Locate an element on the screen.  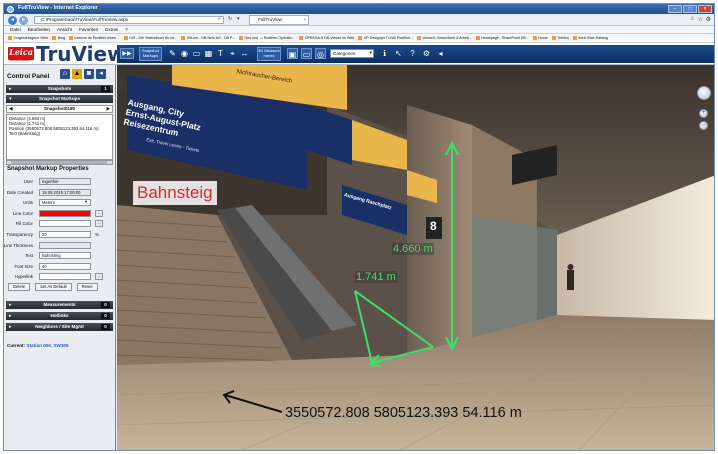
address-input: C:\ProgramData\TruView\FullTruView.aspx is located at coordinates (129, 20).